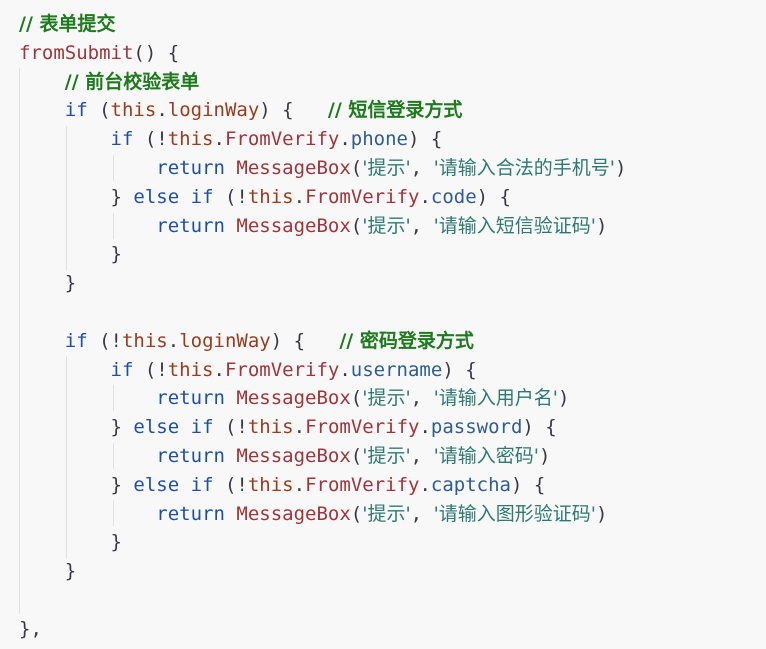 Image resolution: width=766 pixels, height=649 pixels. I want to click on code-token: // 密码登录方式, so click(406, 340).